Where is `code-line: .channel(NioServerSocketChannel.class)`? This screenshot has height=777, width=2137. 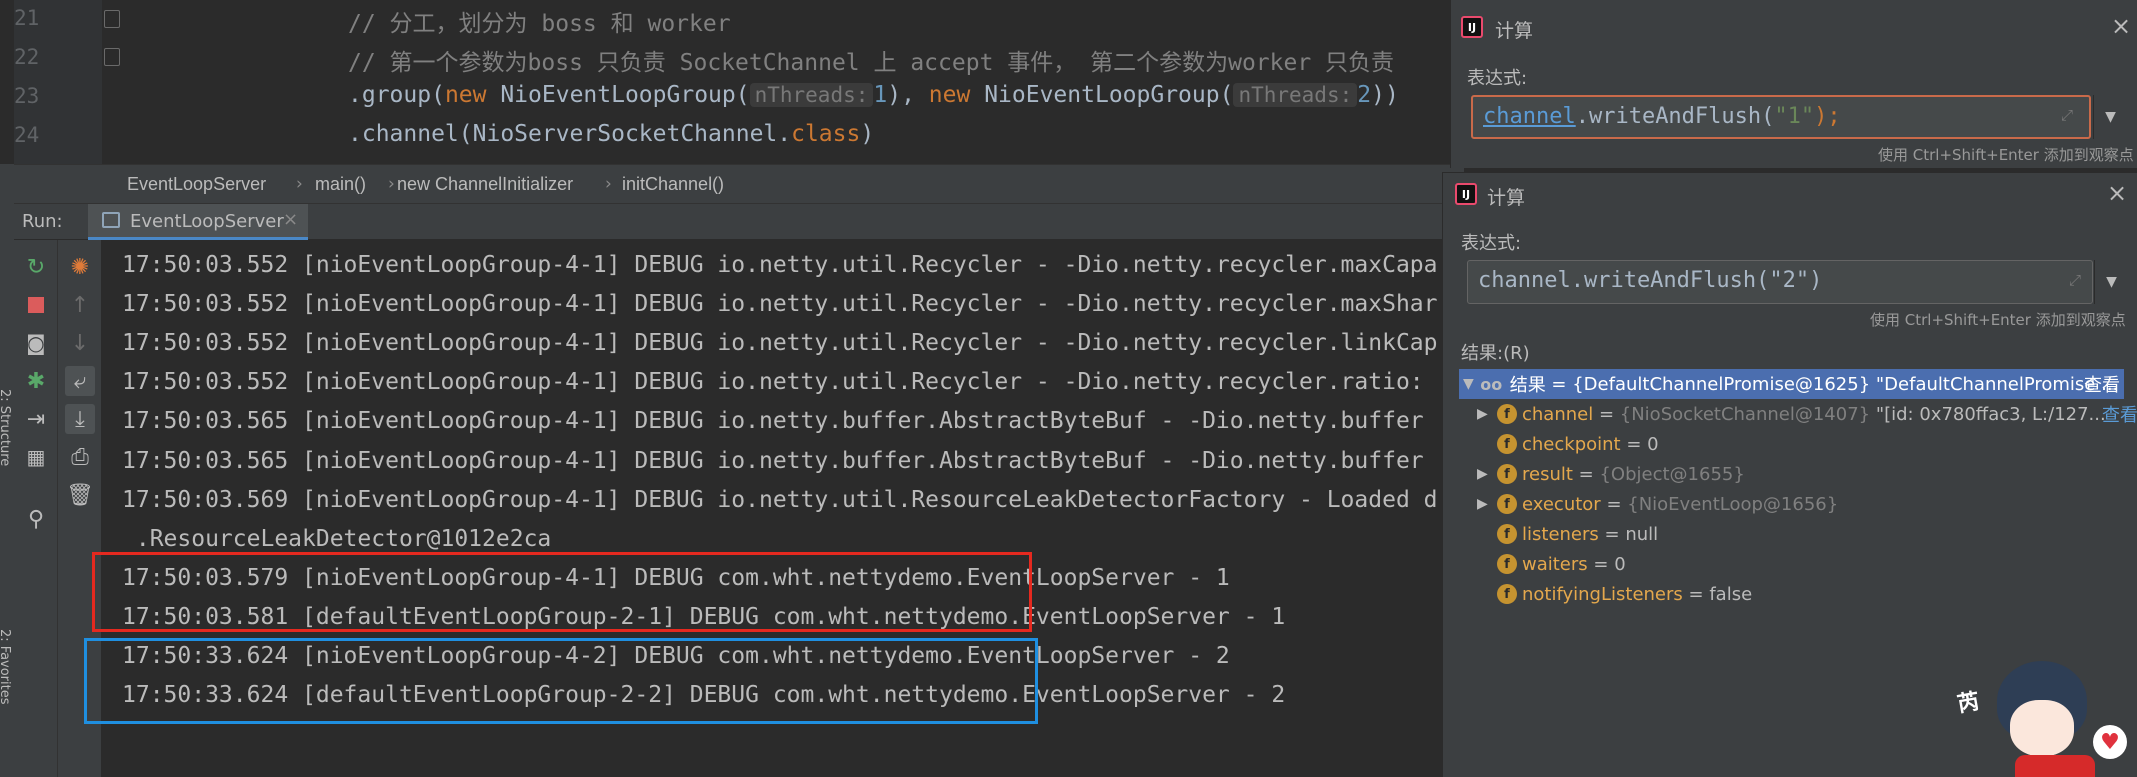
code-line: .channel(NioServerSocketChannel.class) is located at coordinates (611, 134).